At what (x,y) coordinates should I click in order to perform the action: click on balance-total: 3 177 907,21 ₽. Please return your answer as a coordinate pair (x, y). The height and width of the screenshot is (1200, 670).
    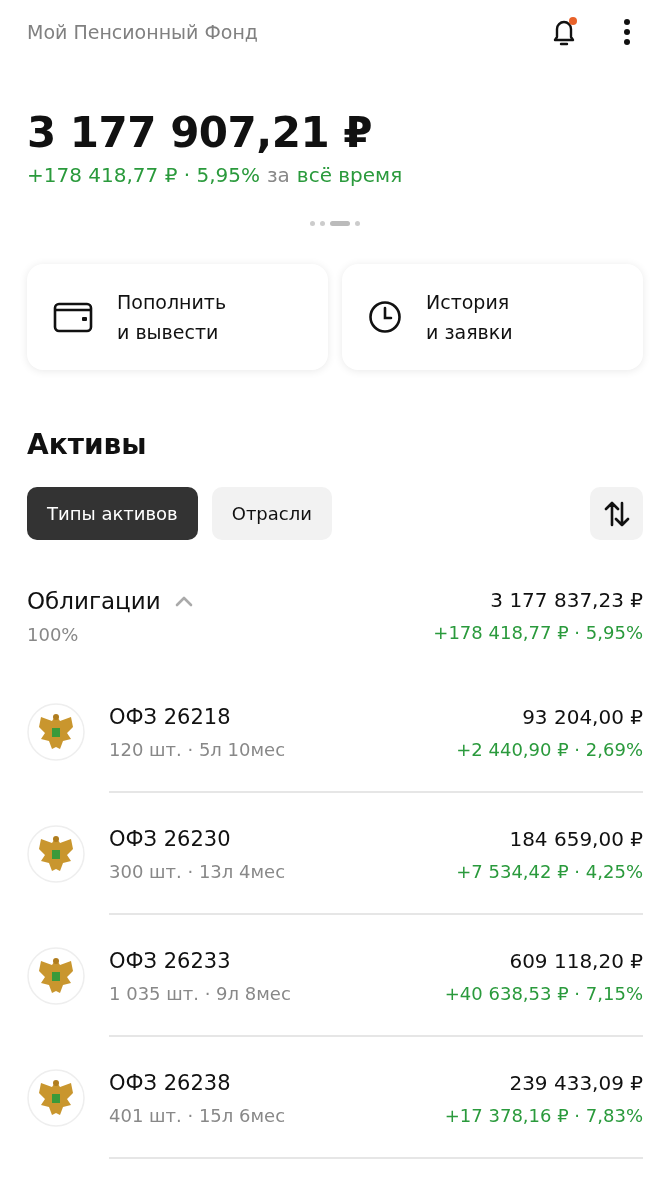
    Looking at the image, I should click on (200, 132).